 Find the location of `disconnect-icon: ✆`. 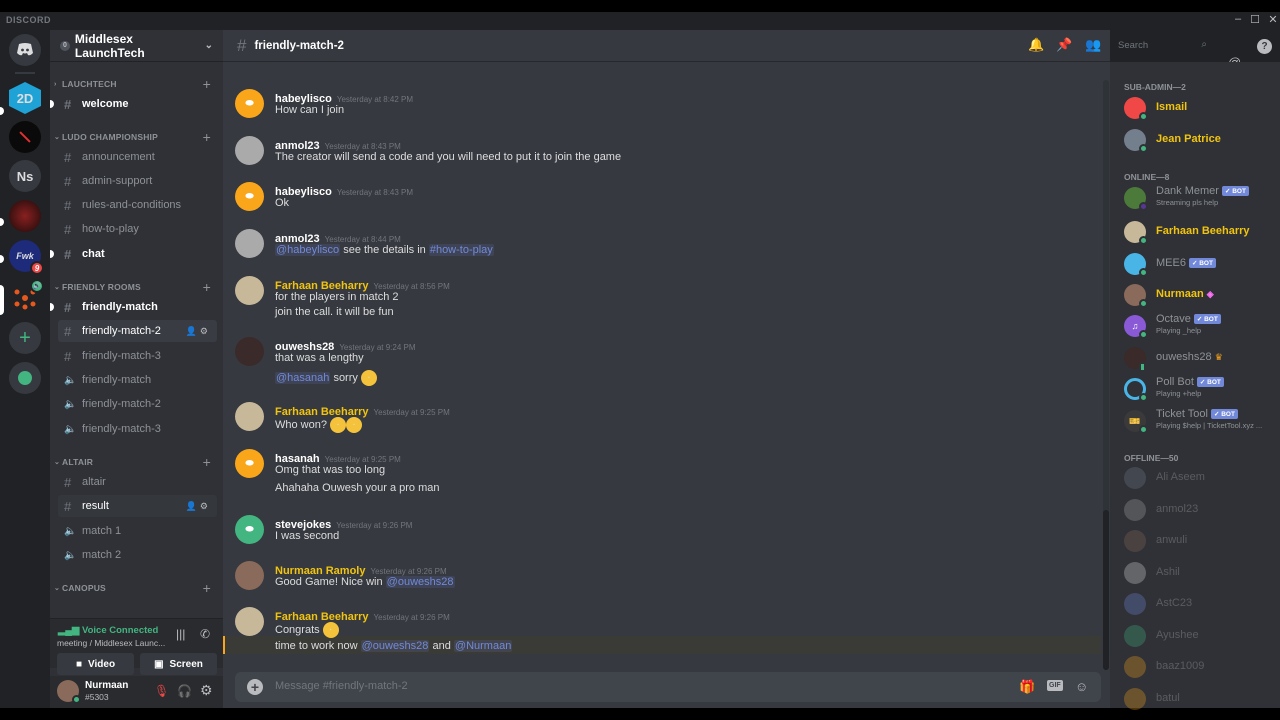

disconnect-icon: ✆ is located at coordinates (205, 634).